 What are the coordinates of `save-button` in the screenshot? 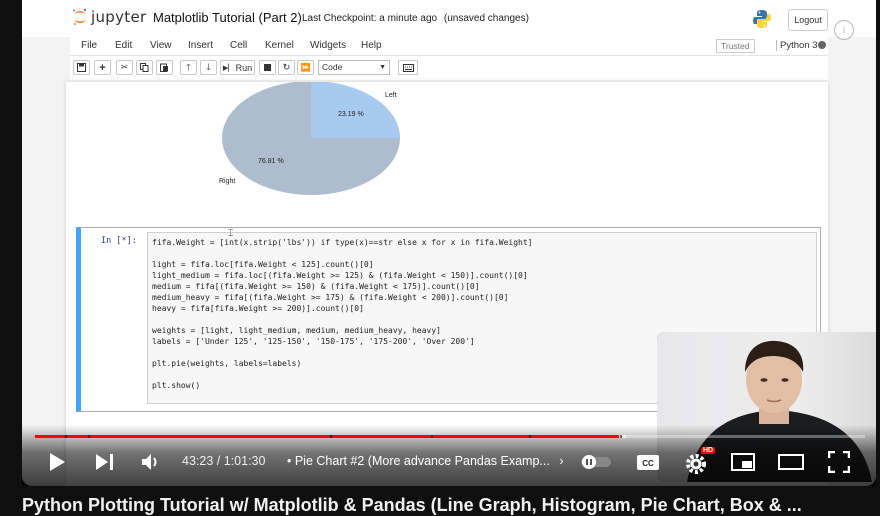 It's located at (81, 67).